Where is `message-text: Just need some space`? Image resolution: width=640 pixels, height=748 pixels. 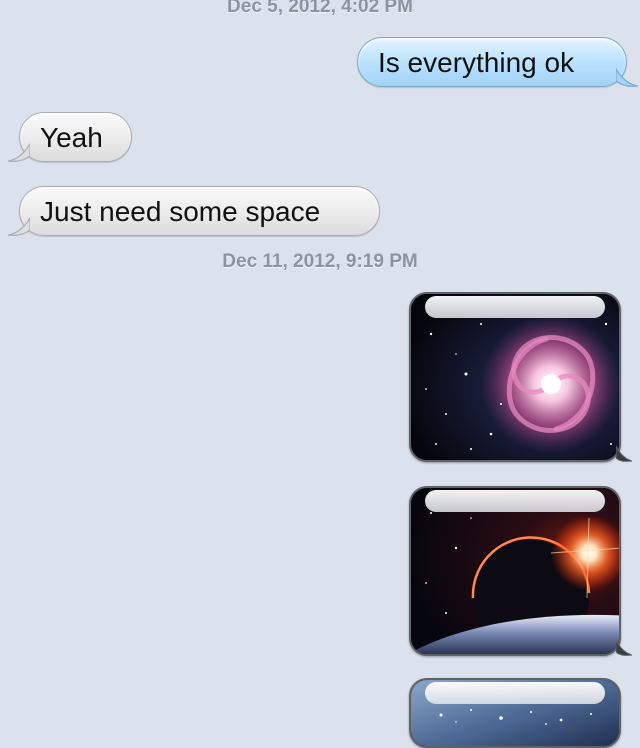
message-text: Just need some space is located at coordinates (180, 211).